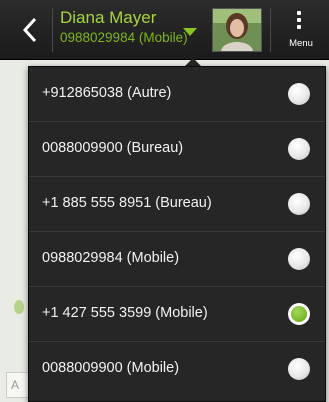 This screenshot has height=402, width=329. I want to click on phone-option-label: 0988029984 (Mobile), so click(111, 258).